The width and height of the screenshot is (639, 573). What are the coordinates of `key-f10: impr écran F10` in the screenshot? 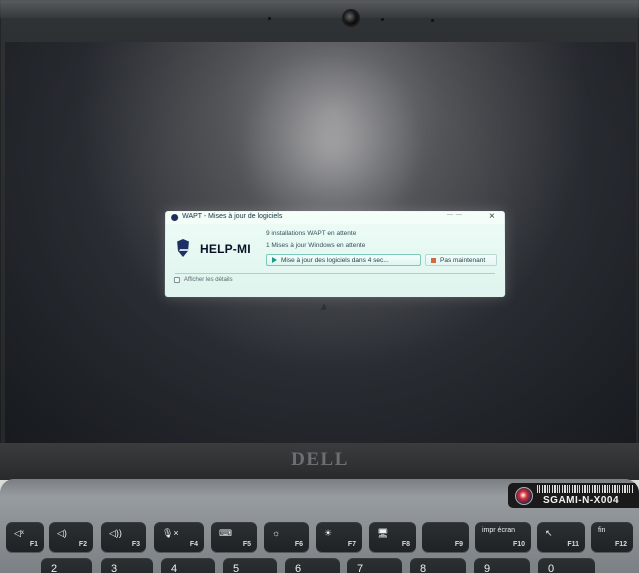 It's located at (503, 537).